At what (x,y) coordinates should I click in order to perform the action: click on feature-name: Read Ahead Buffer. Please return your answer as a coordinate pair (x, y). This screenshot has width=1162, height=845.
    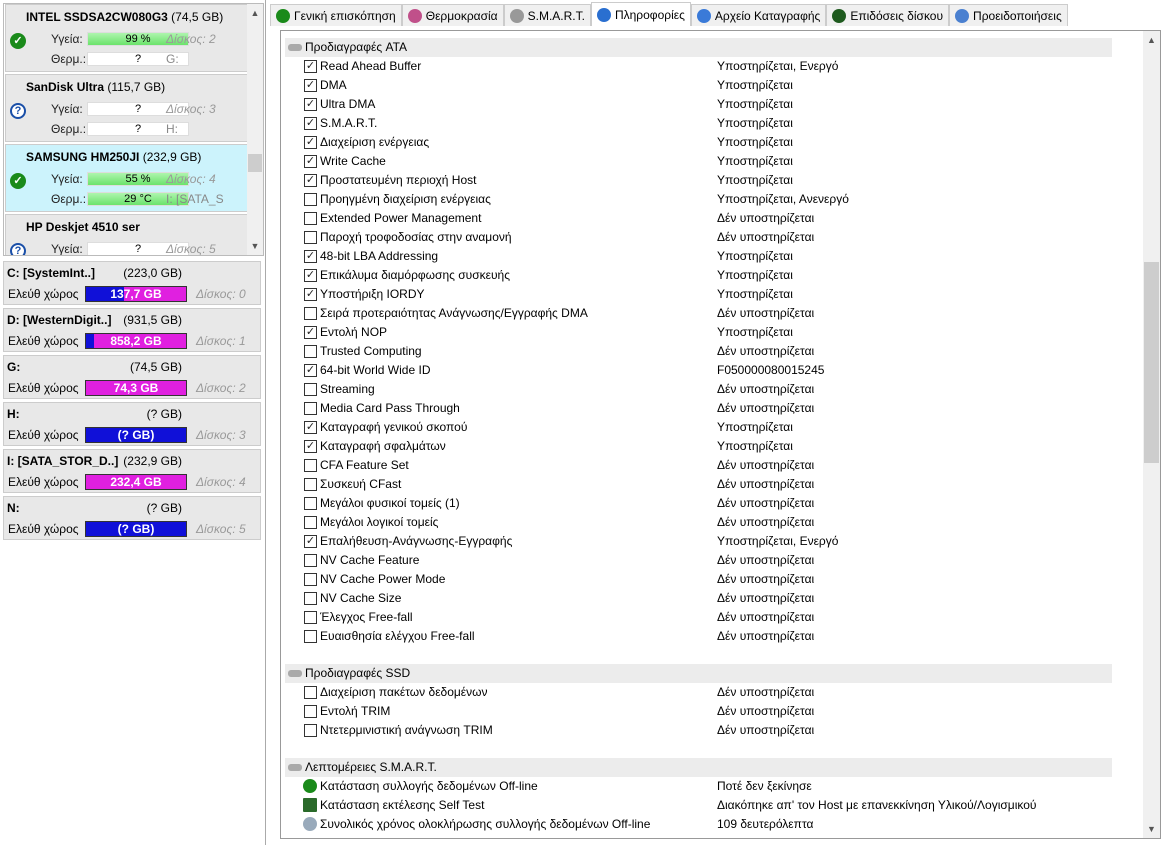
    Looking at the image, I should click on (371, 66).